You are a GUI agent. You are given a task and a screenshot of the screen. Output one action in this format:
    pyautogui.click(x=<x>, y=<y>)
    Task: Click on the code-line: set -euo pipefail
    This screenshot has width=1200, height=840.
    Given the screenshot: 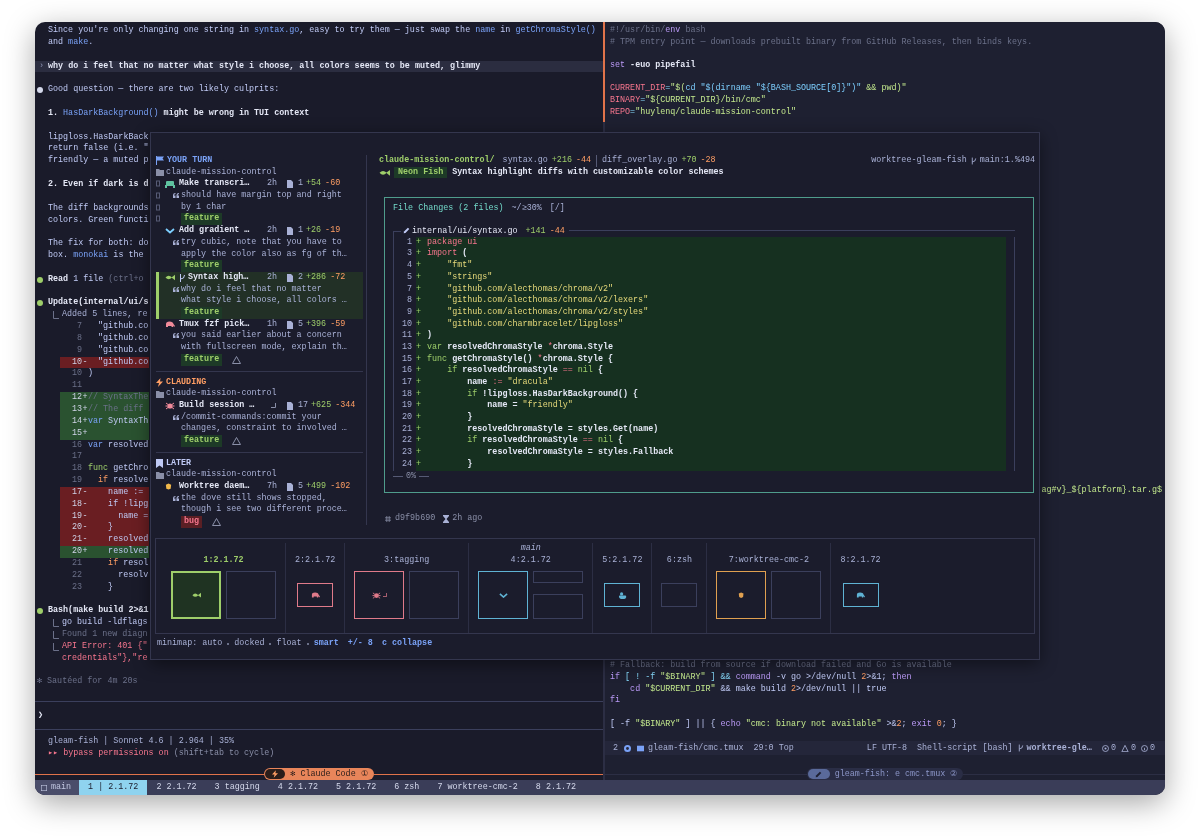 What is the action you would take?
    pyautogui.click(x=653, y=66)
    